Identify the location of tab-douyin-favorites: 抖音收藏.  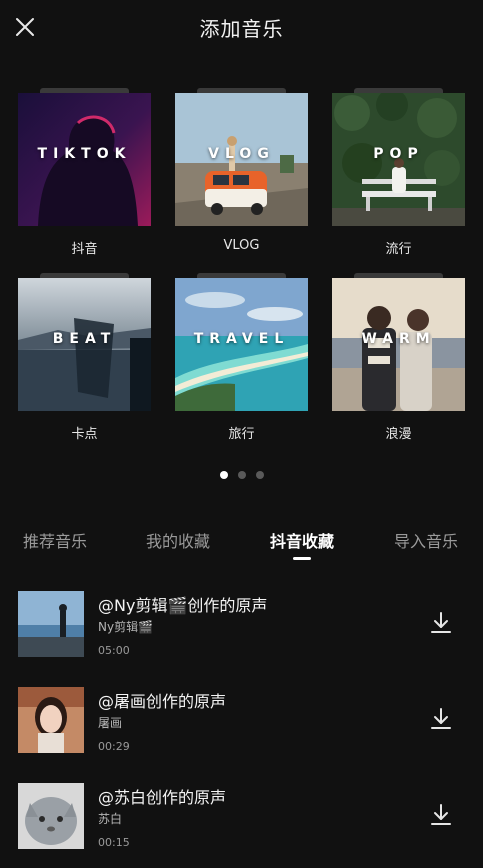
(302, 544).